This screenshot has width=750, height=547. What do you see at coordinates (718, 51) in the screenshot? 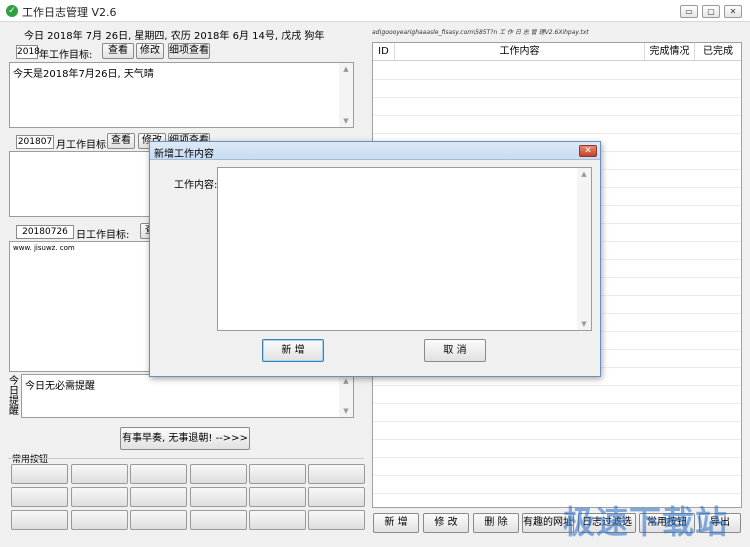
I see `column-header-done: 已完成` at bounding box center [718, 51].